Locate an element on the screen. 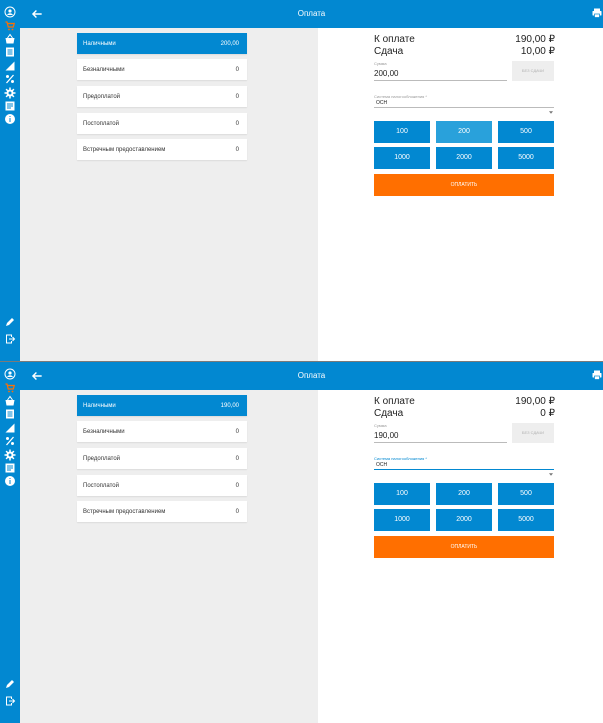  change-value: 0 ₽ is located at coordinates (547, 413).